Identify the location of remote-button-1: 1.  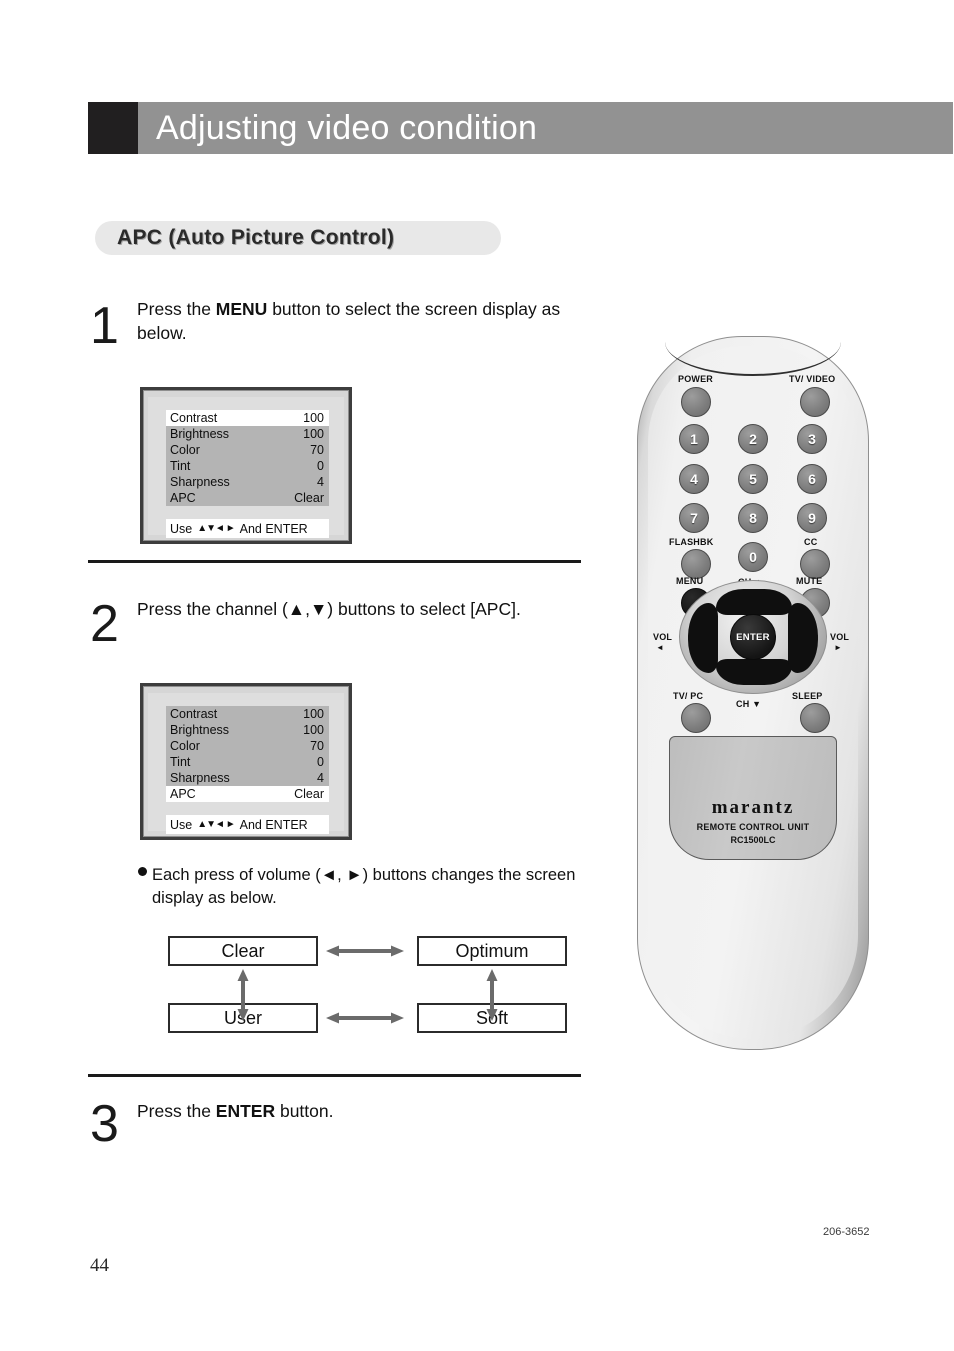
(694, 439).